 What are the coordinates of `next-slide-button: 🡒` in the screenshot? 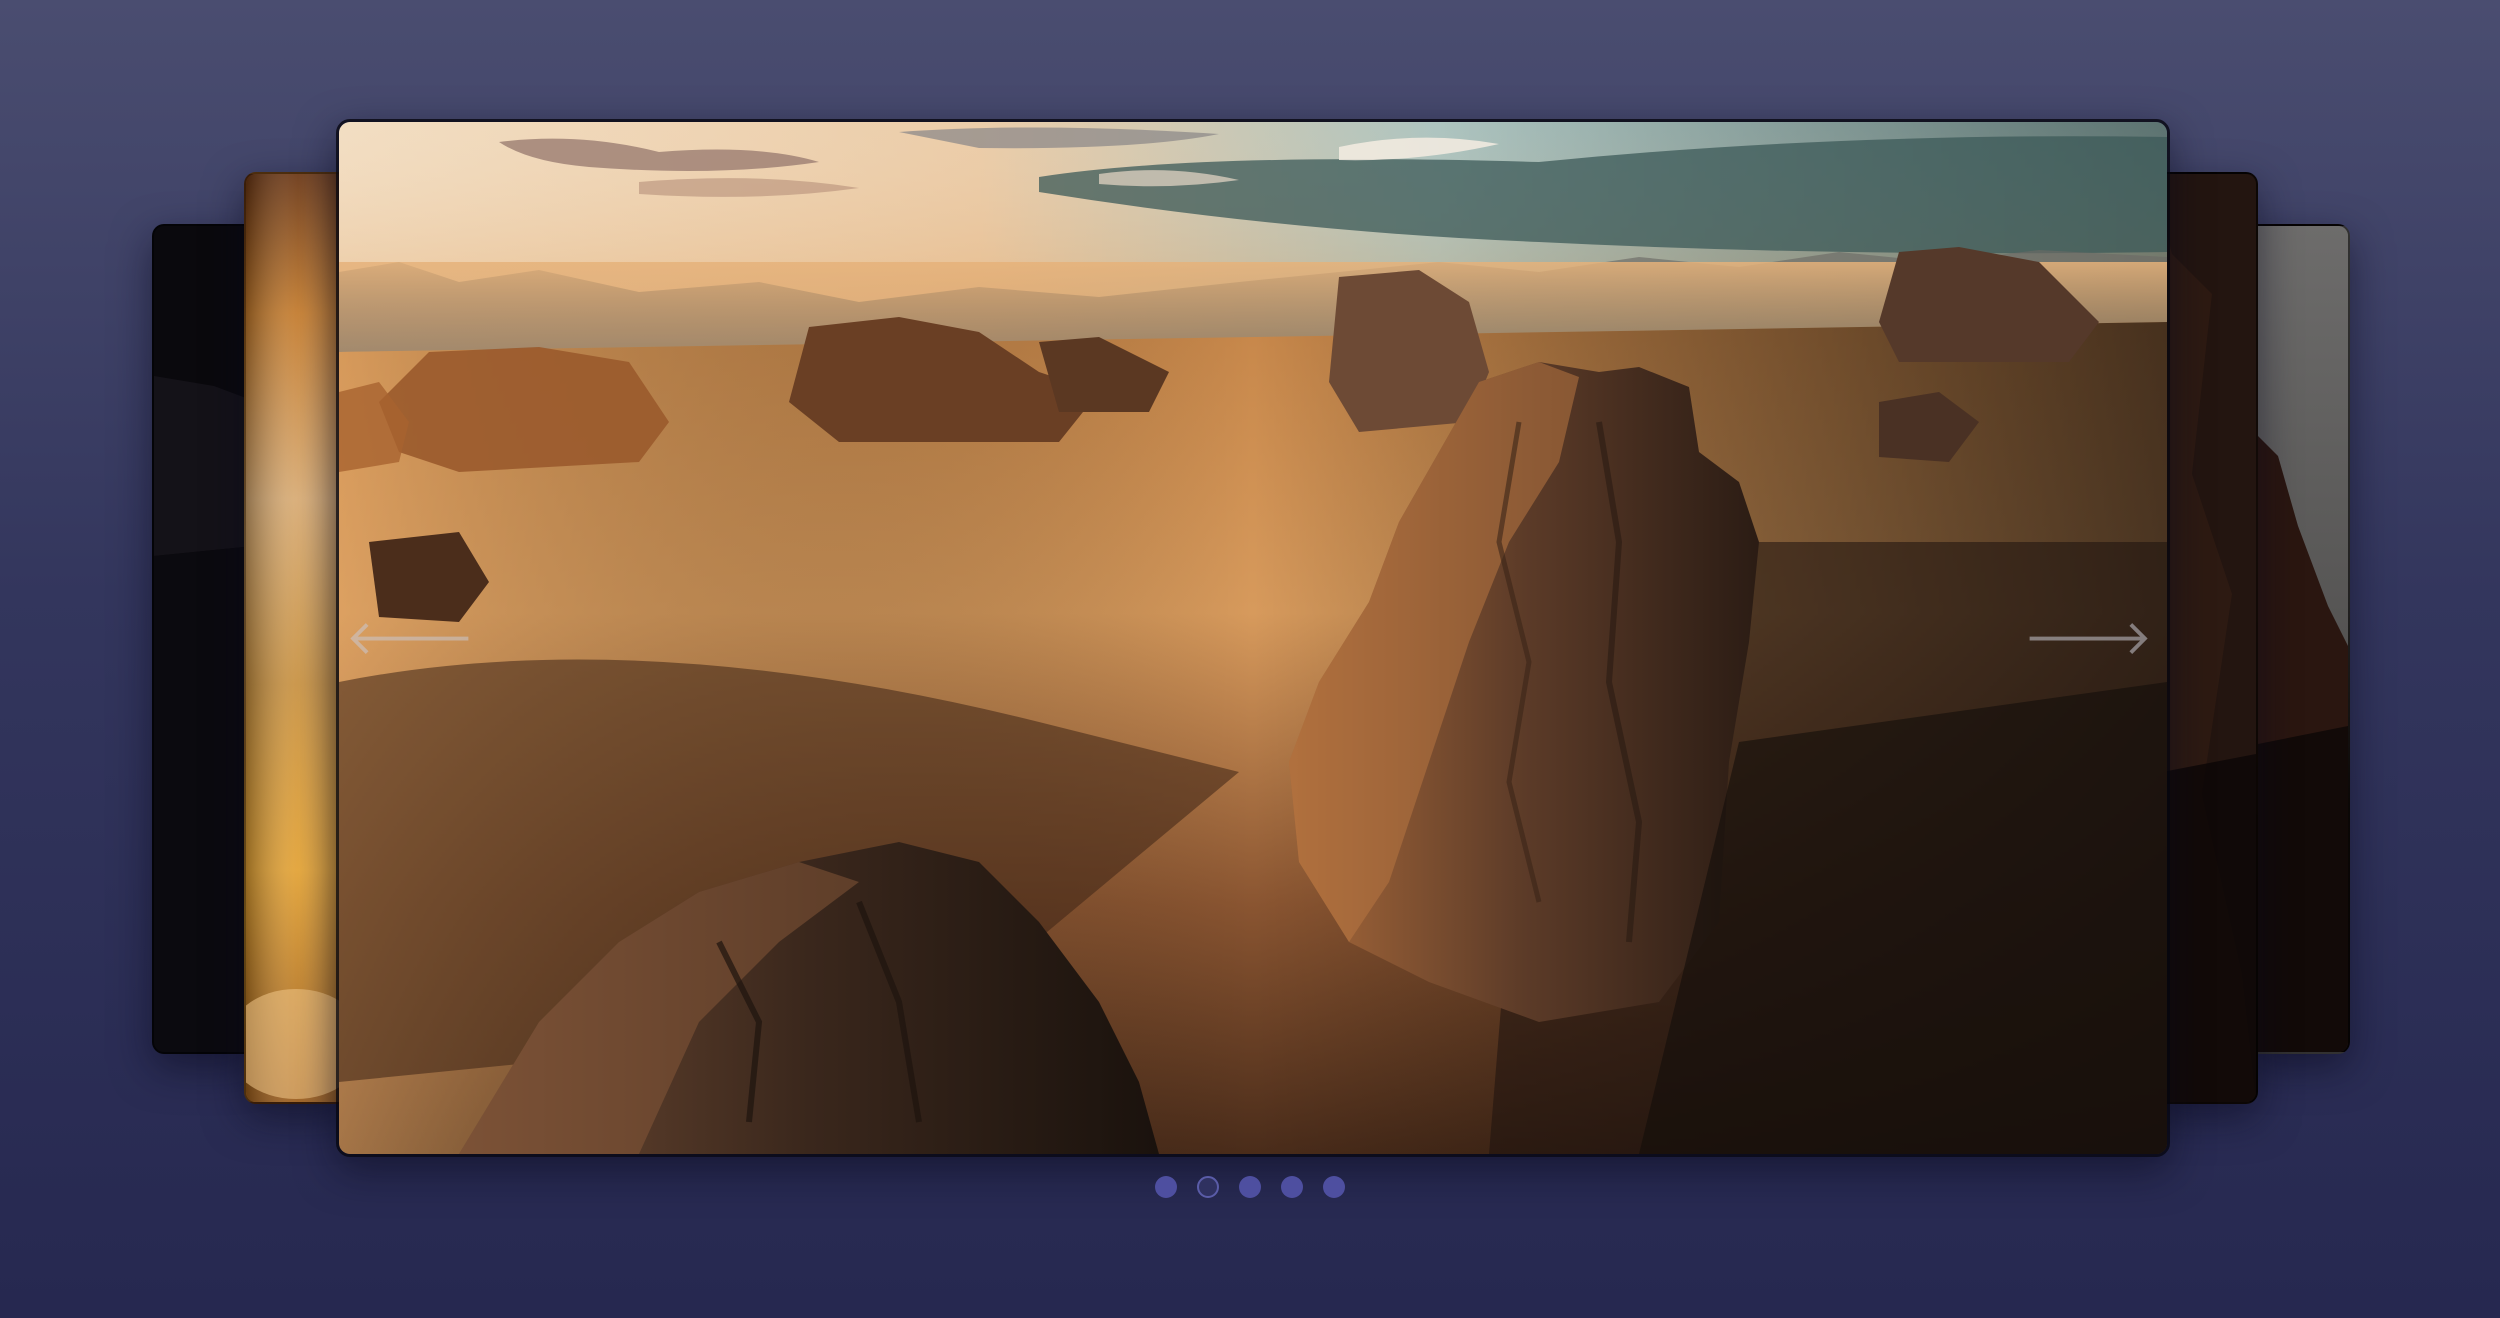 It's located at (2088, 638).